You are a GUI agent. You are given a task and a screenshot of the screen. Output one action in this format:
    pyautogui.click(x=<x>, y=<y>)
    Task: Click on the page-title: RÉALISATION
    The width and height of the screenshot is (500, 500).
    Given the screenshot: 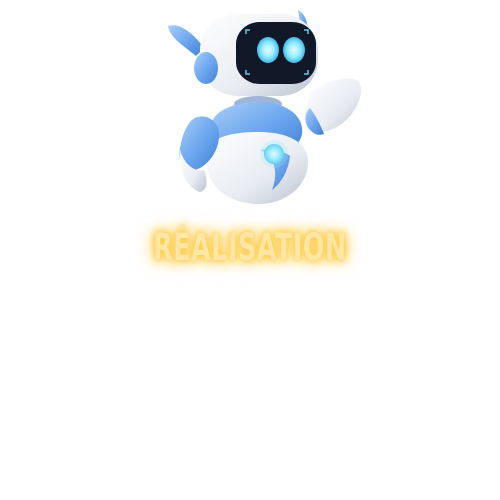 What is the action you would take?
    pyautogui.click(x=250, y=247)
    